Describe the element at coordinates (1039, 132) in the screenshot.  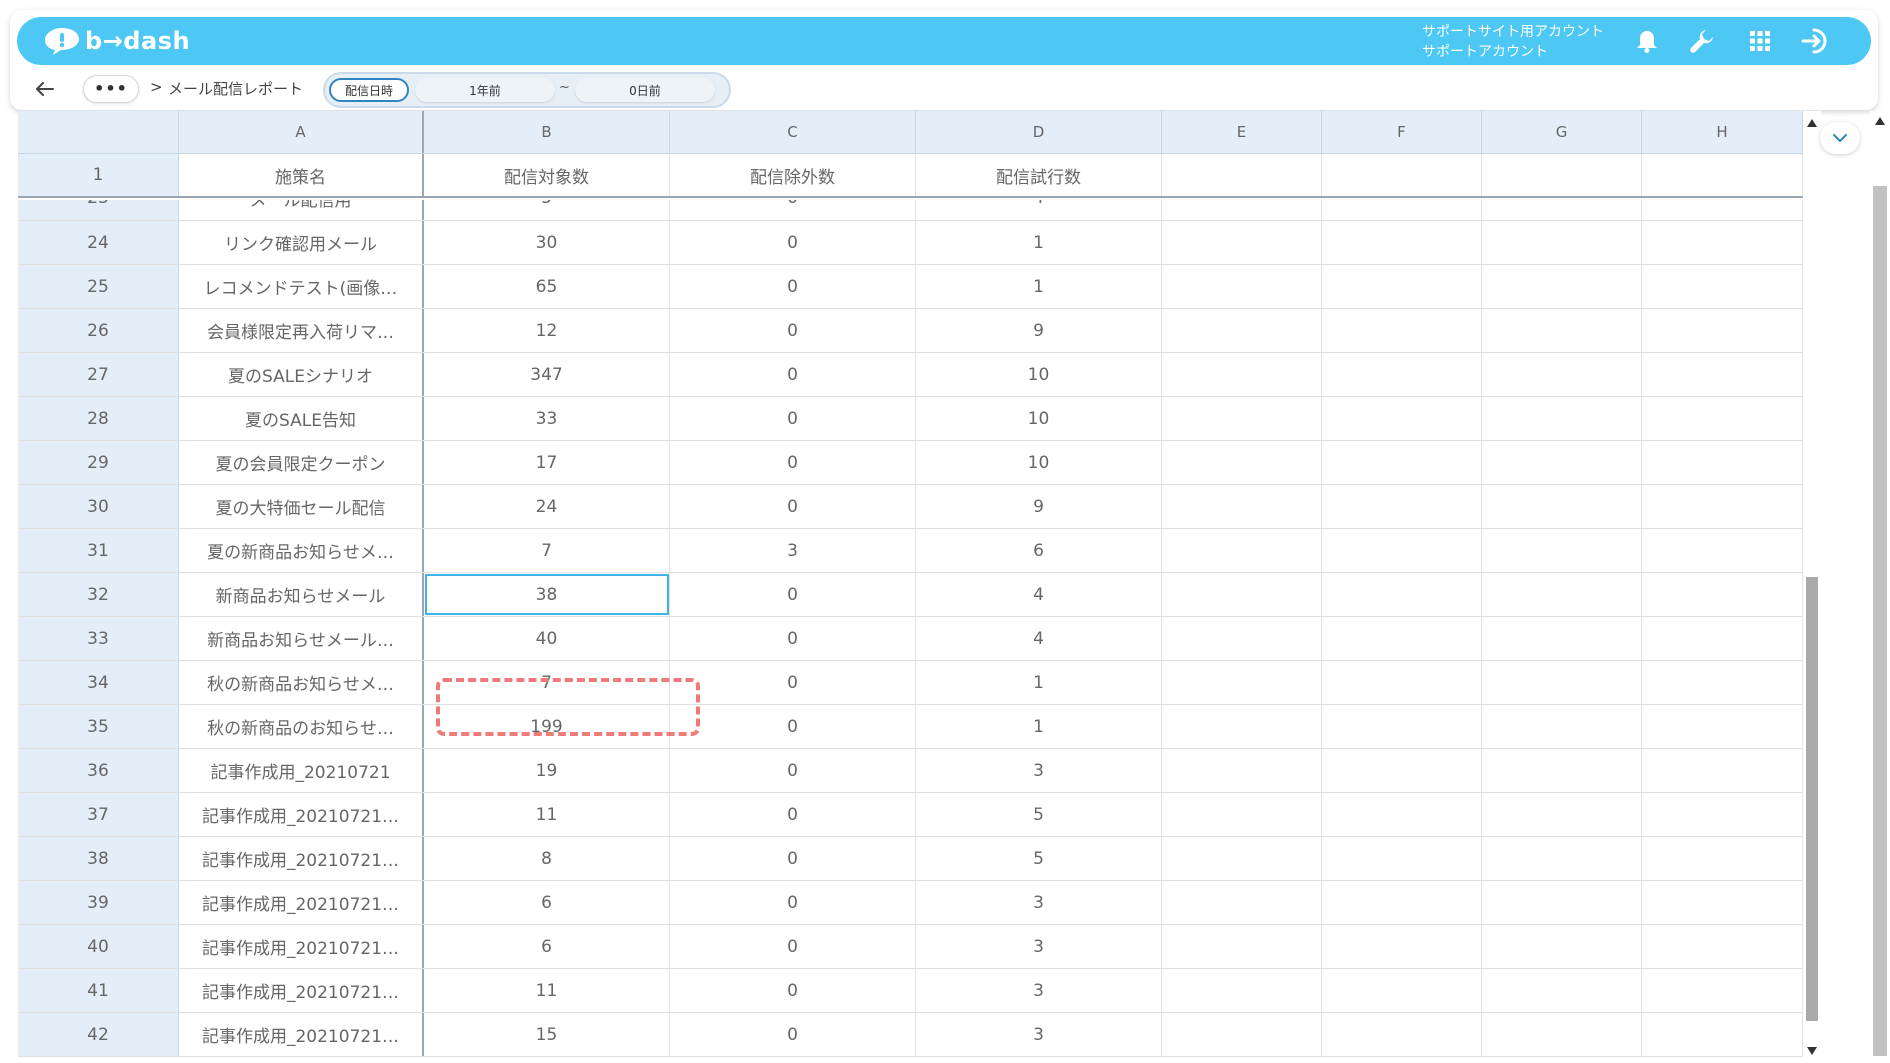
I see `column-header-d: D` at that location.